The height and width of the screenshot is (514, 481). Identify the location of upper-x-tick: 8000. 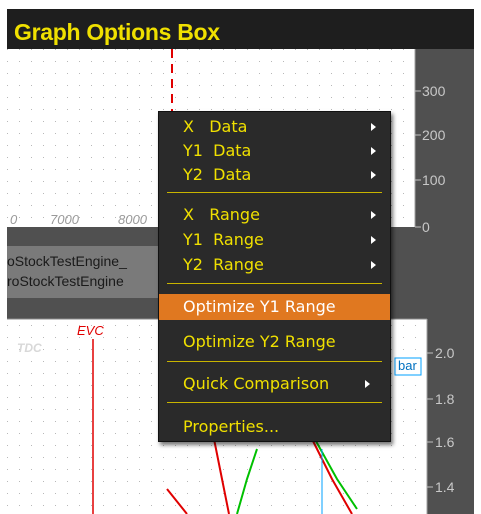
(132, 219).